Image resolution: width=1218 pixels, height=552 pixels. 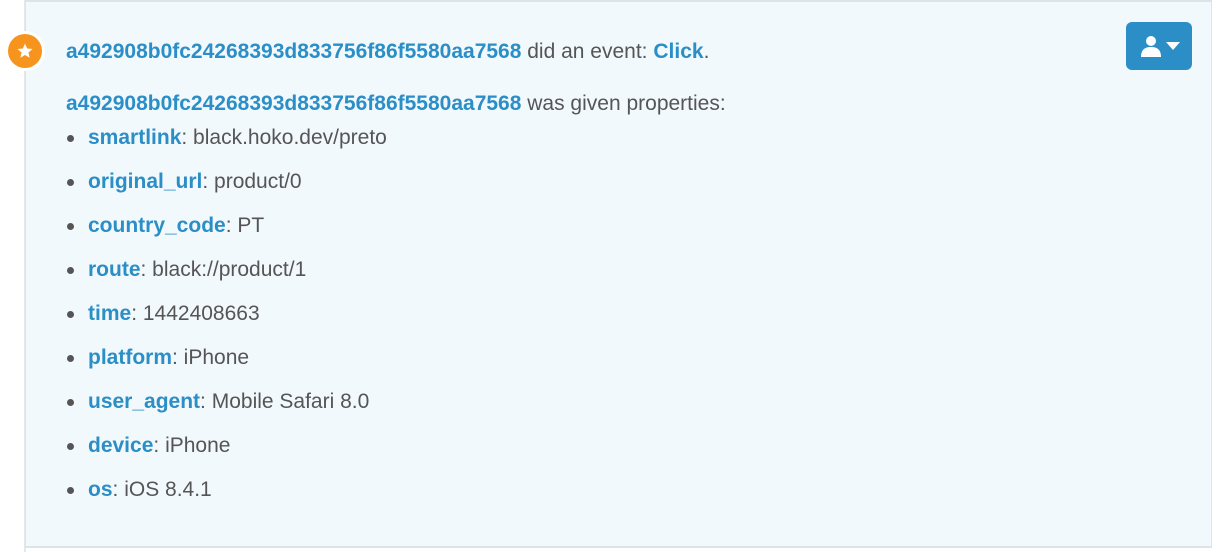 I want to click on event-type-badge, so click(x=25, y=51).